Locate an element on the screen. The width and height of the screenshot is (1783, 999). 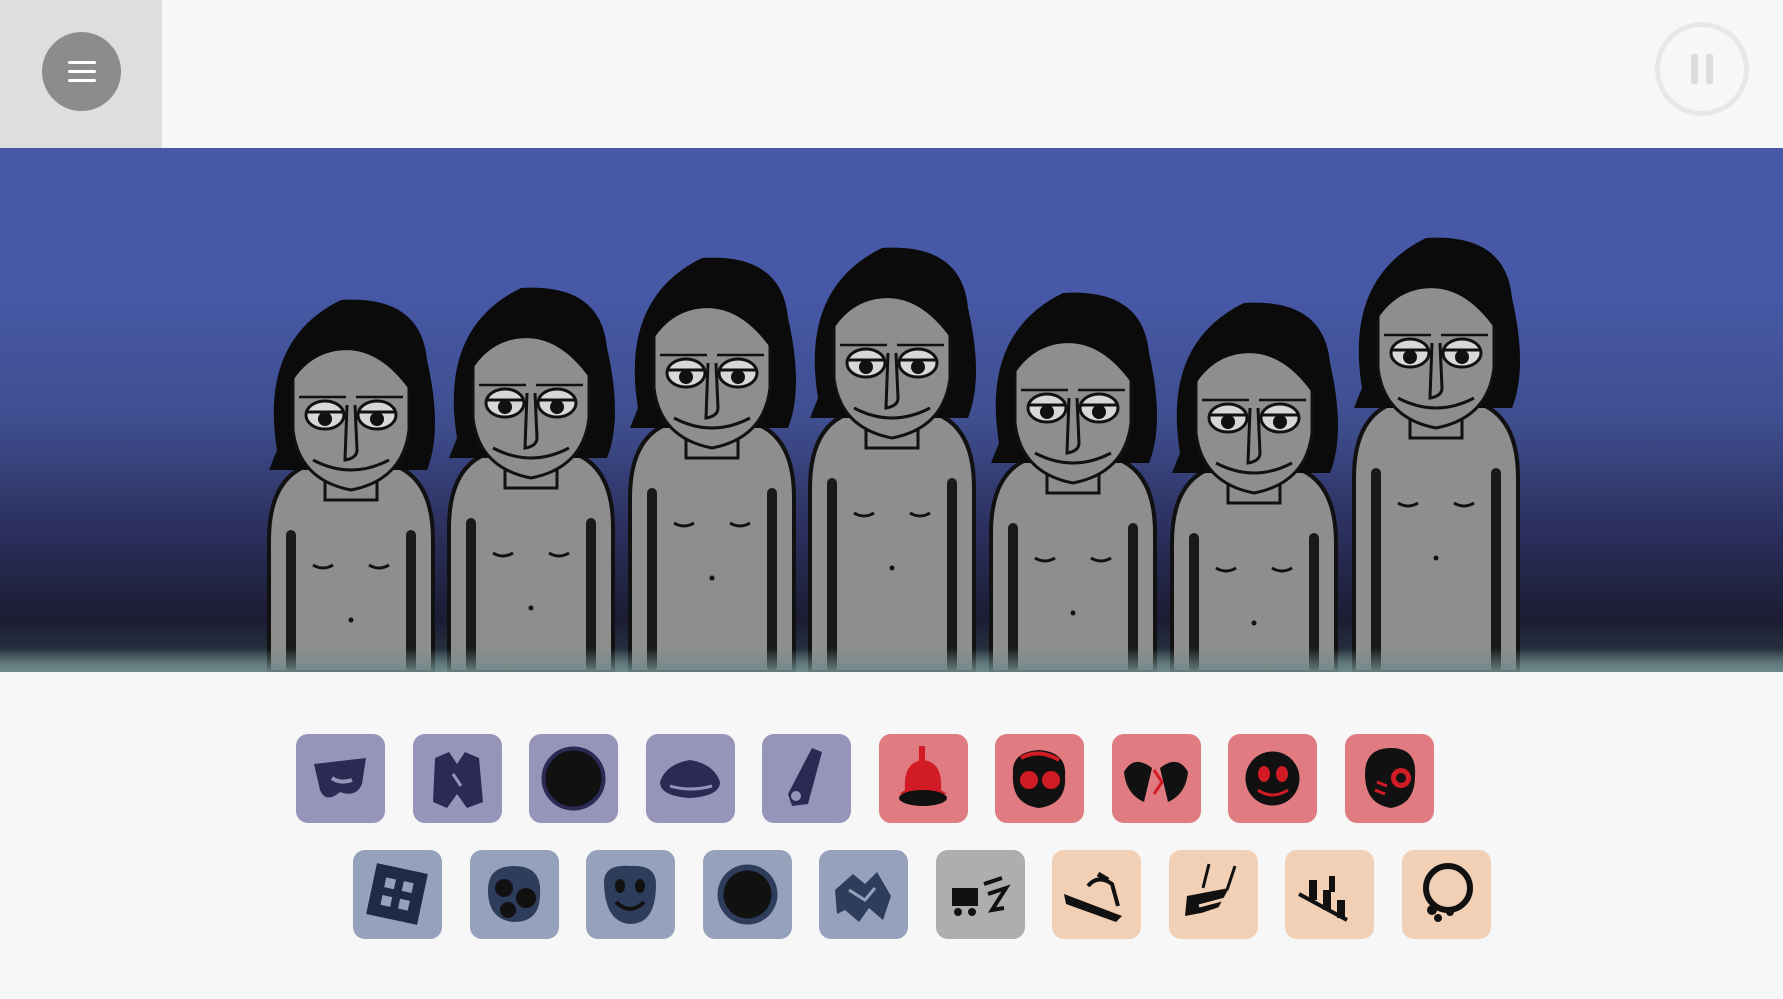
bowler-hat-icon is located at coordinates (689, 779).